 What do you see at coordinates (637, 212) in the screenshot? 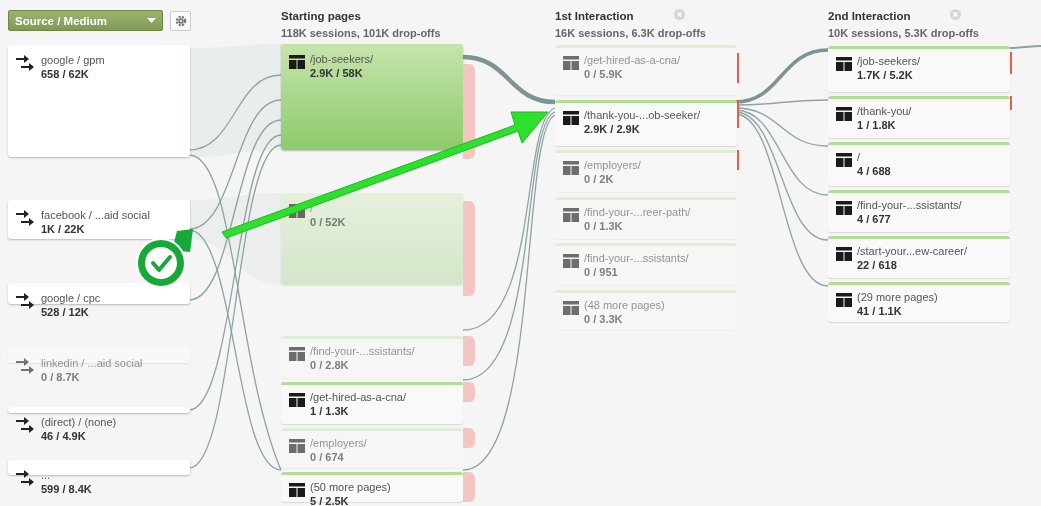
I see `page-name: /find-your-...reer-path/` at bounding box center [637, 212].